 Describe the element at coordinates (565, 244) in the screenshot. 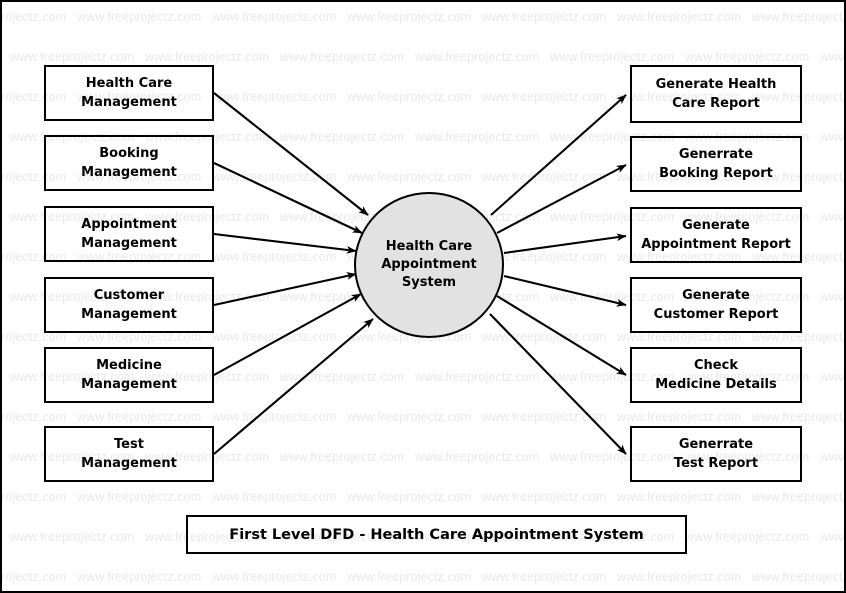

I see `flow-out-appointment` at that location.